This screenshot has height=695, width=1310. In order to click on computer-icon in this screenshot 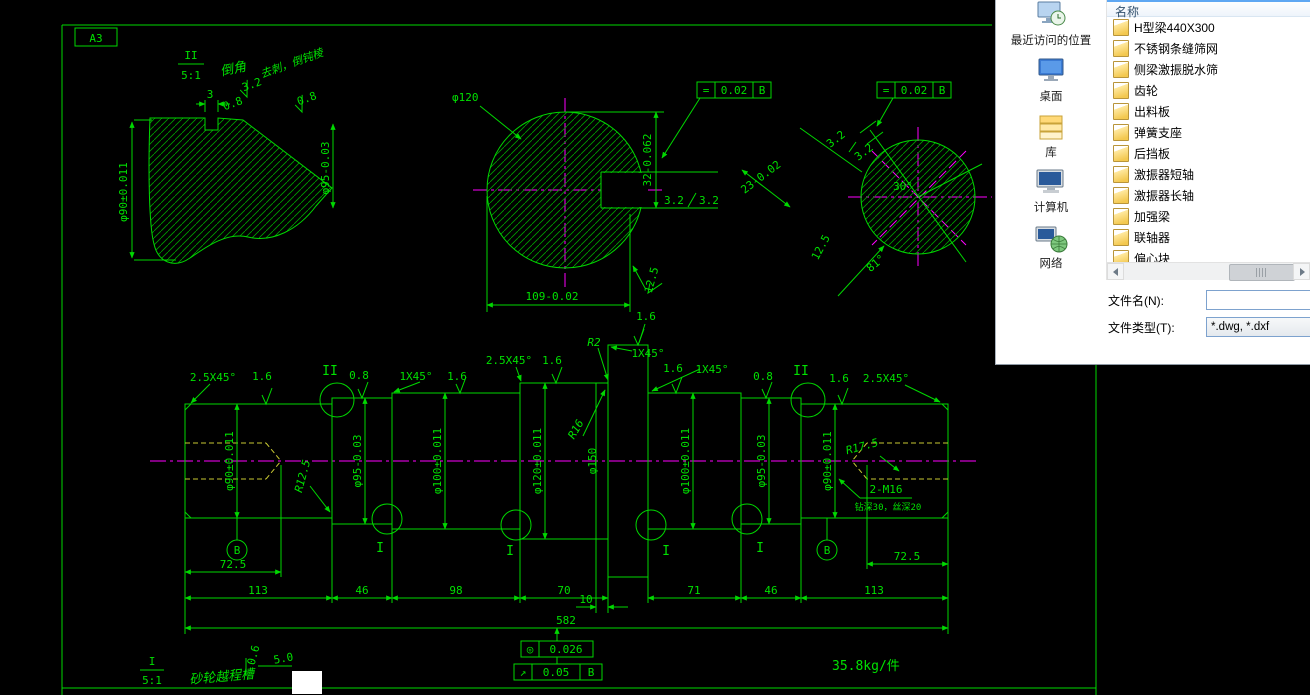, I will do `click(1050, 181)`.